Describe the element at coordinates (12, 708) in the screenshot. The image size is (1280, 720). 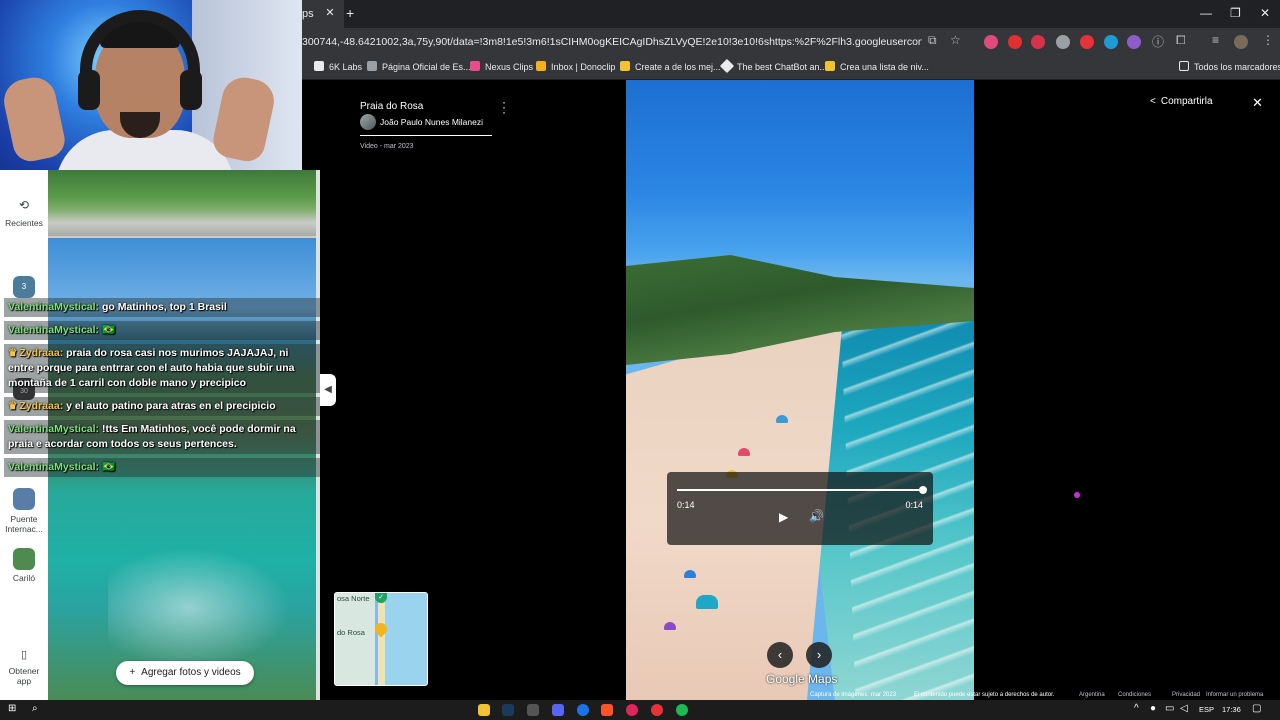
I see `windows-start-icon: ⊞` at that location.